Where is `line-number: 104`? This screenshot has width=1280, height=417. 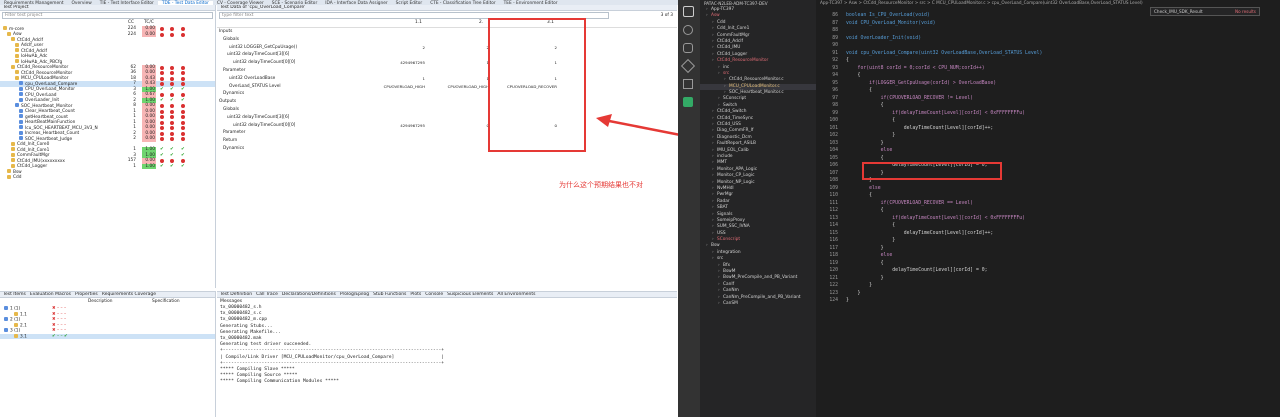 line-number: 104 is located at coordinates (833, 150).